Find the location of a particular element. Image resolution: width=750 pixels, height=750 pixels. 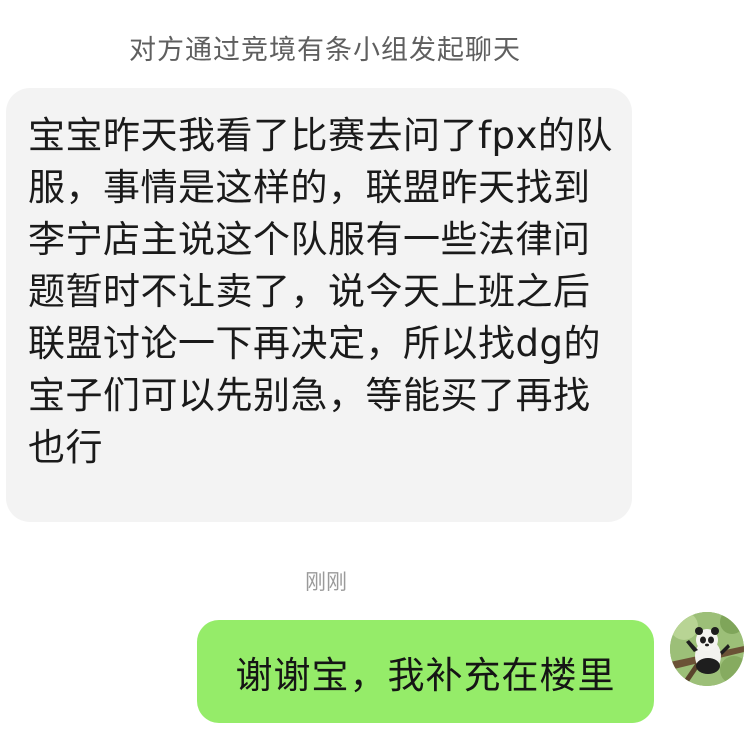

chat-origin-notice: 对方通过竞境有条小组发起聊天 is located at coordinates (325, 50).